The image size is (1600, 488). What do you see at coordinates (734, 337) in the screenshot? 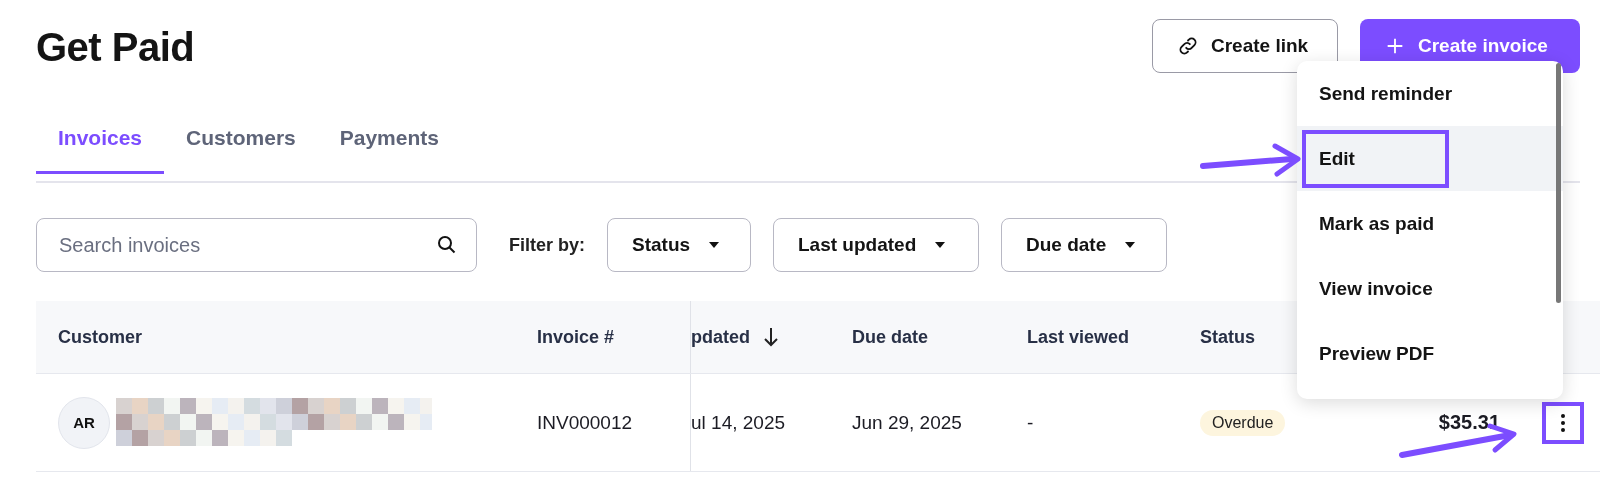
I see `column-header: pdated` at bounding box center [734, 337].